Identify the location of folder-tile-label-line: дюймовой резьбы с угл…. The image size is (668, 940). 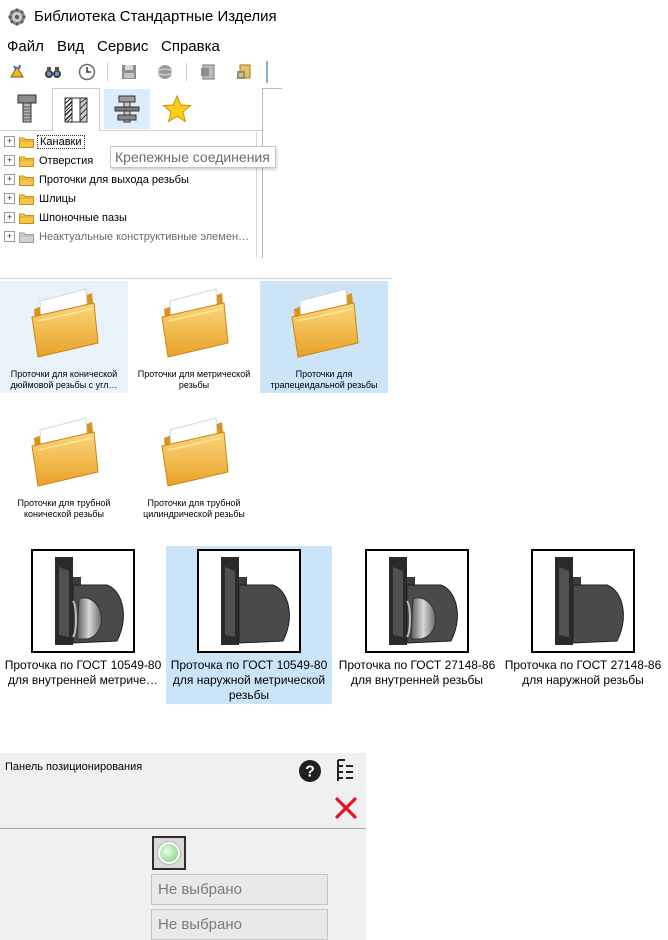
(64, 385).